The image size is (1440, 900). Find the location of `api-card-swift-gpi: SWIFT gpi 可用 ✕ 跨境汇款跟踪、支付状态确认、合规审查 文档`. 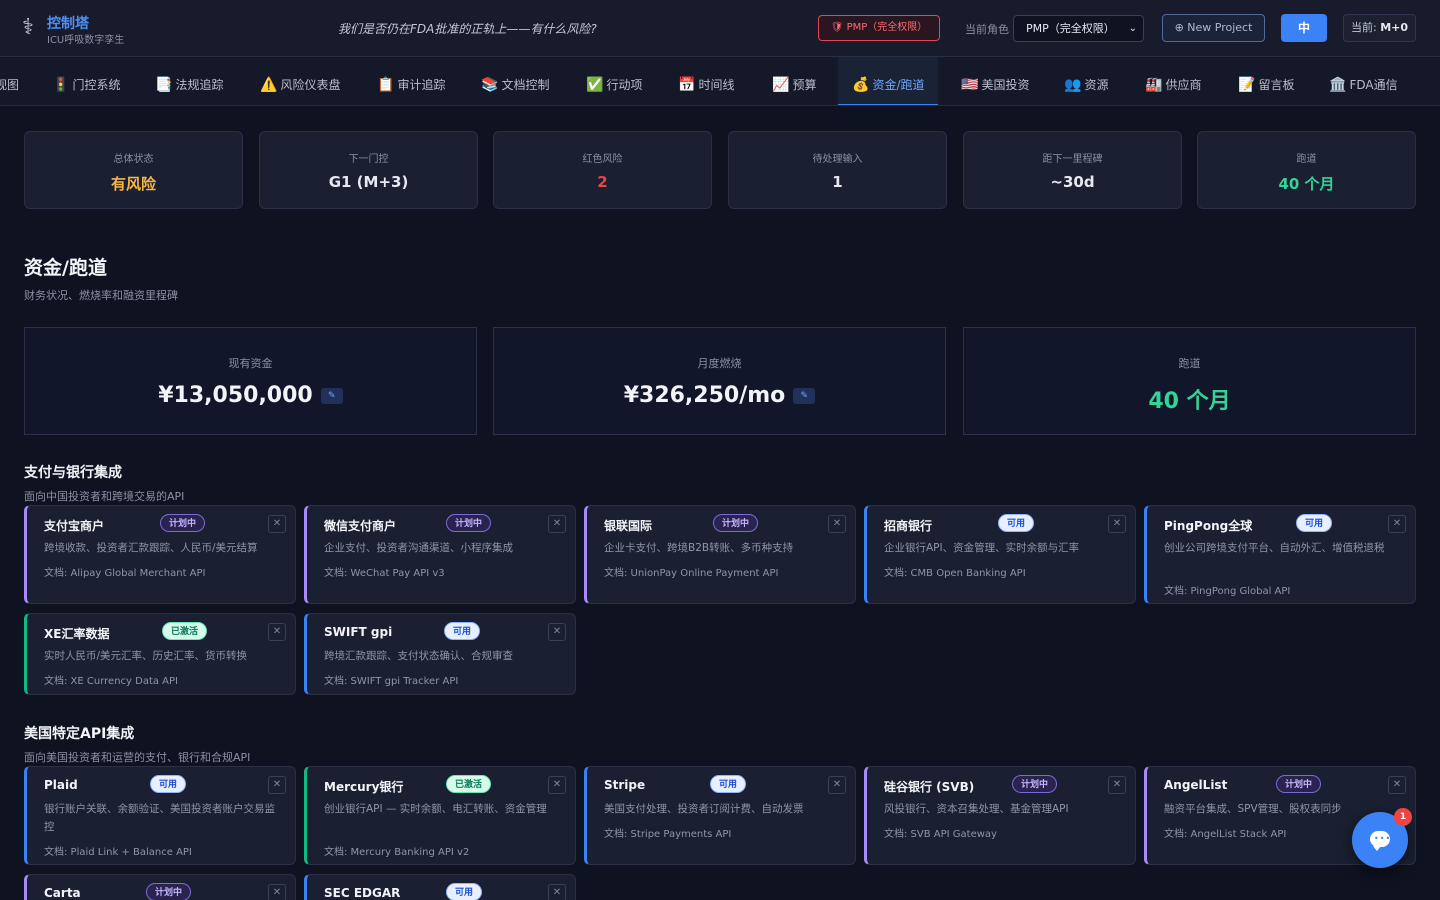

api-card-swift-gpi: SWIFT gpi 可用 ✕ 跨境汇款跟踪、支付状态确认、合规审查 文档 is located at coordinates (440, 654).